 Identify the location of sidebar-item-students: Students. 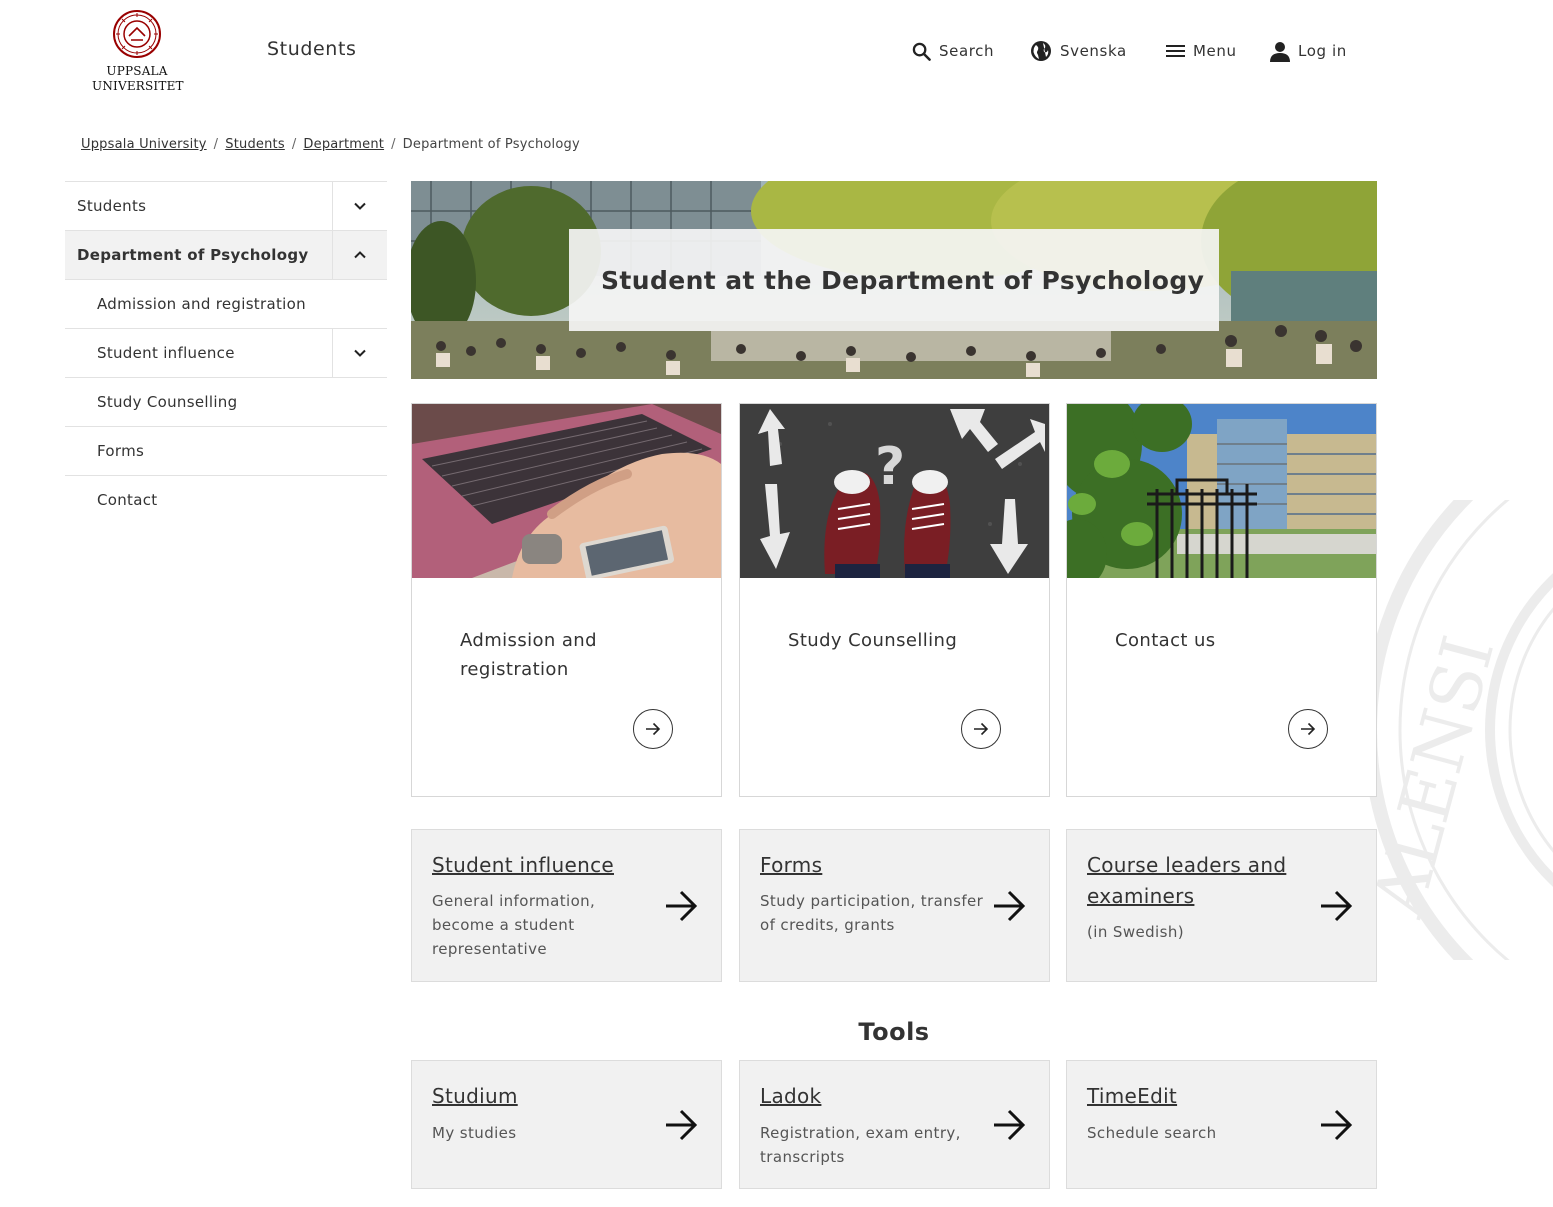
(226, 205).